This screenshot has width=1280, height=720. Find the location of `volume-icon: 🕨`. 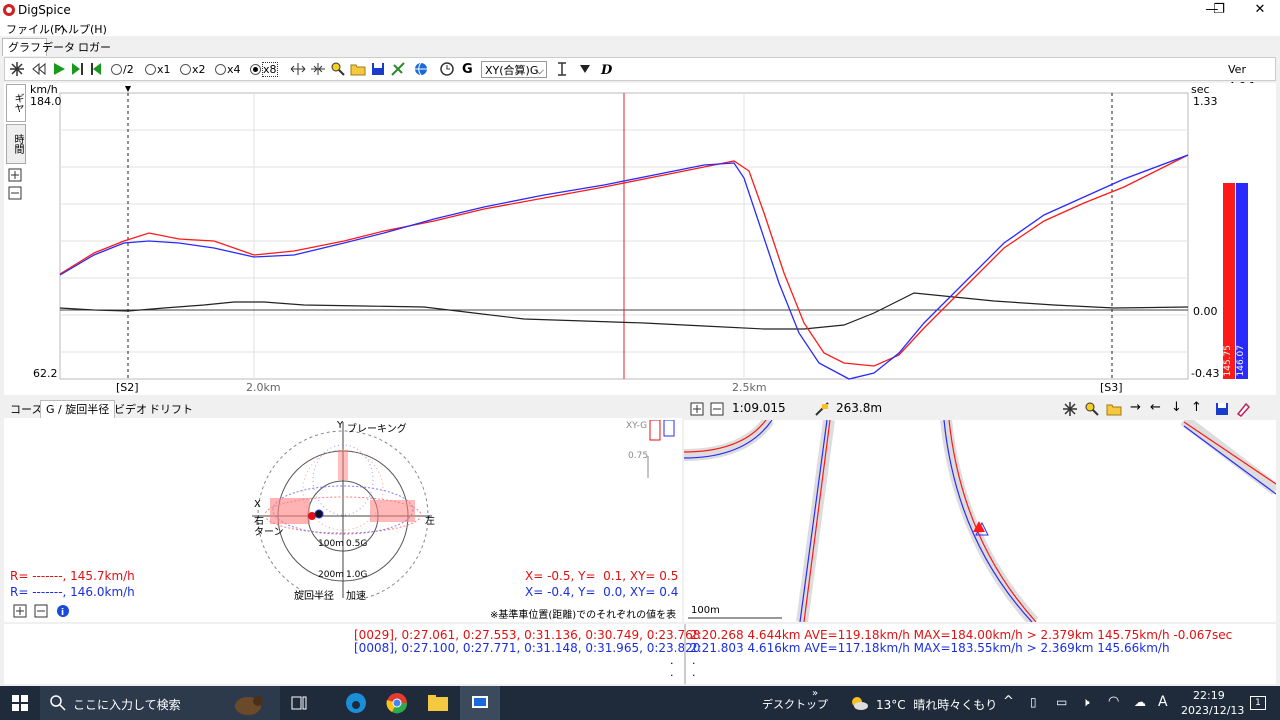

volume-icon: 🕨 is located at coordinates (1086, 702).